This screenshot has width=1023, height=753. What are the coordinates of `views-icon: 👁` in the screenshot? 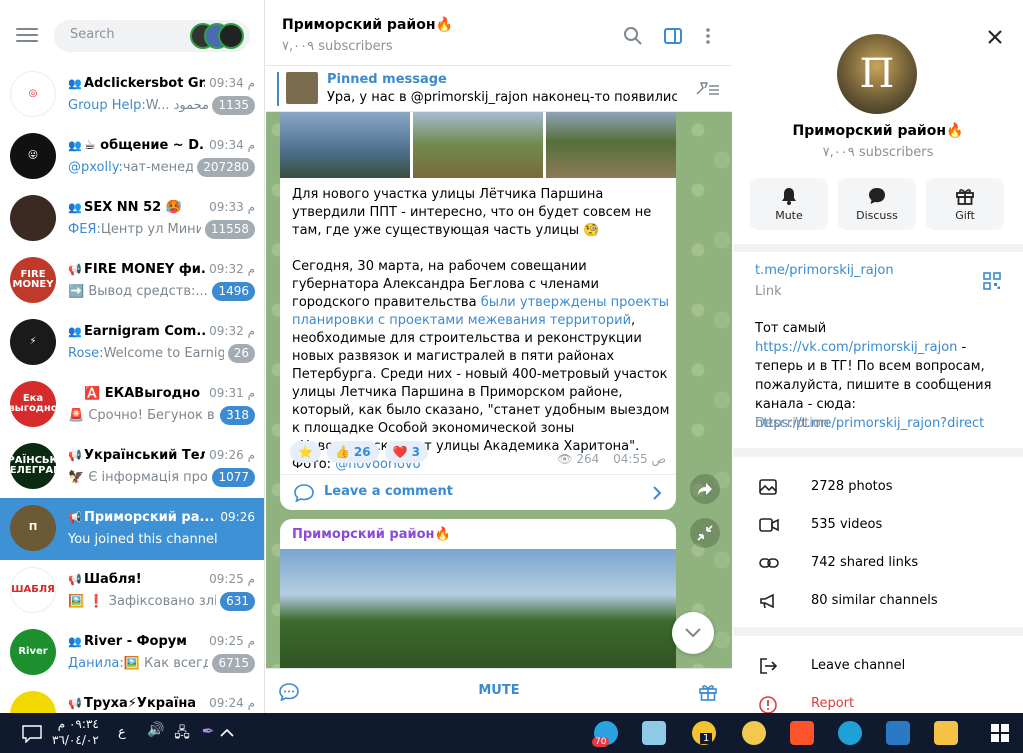 It's located at (565, 459).